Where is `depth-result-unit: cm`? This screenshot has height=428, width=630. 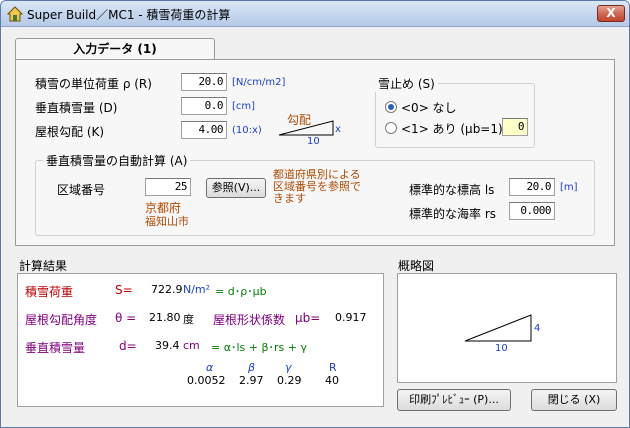 depth-result-unit: cm is located at coordinates (191, 345).